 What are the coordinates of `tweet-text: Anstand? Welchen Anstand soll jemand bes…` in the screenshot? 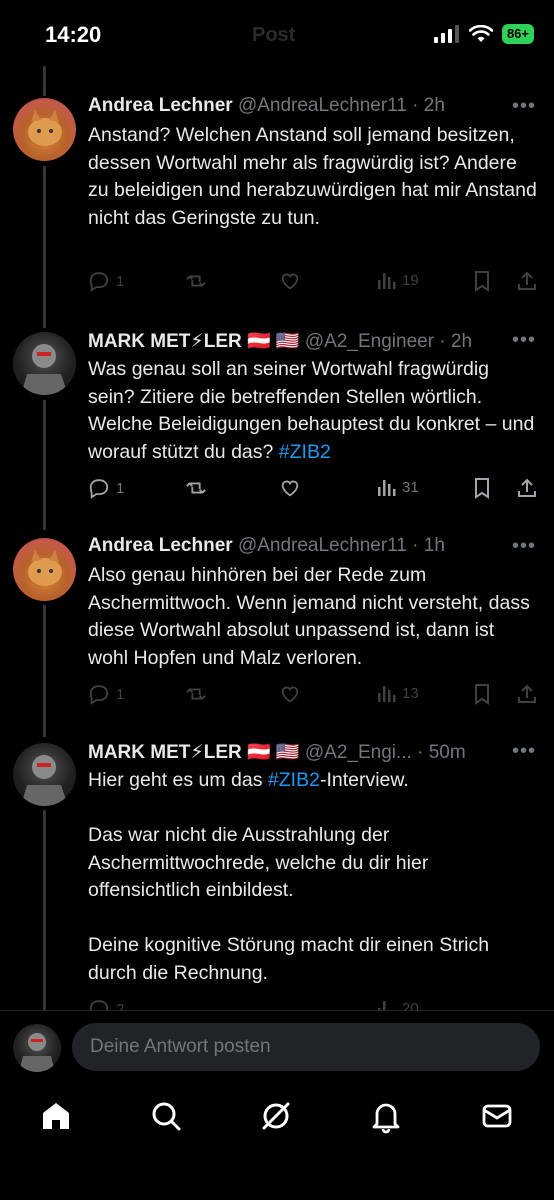 It's located at (313, 177).